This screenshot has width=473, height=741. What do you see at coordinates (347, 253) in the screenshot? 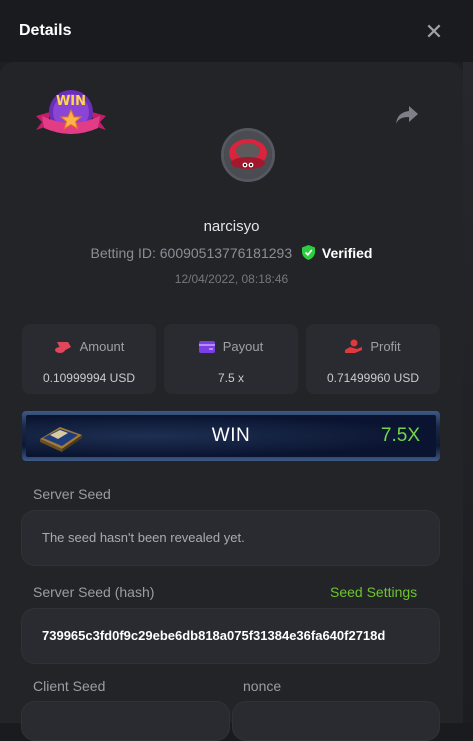
I see `verified-label: Verified` at bounding box center [347, 253].